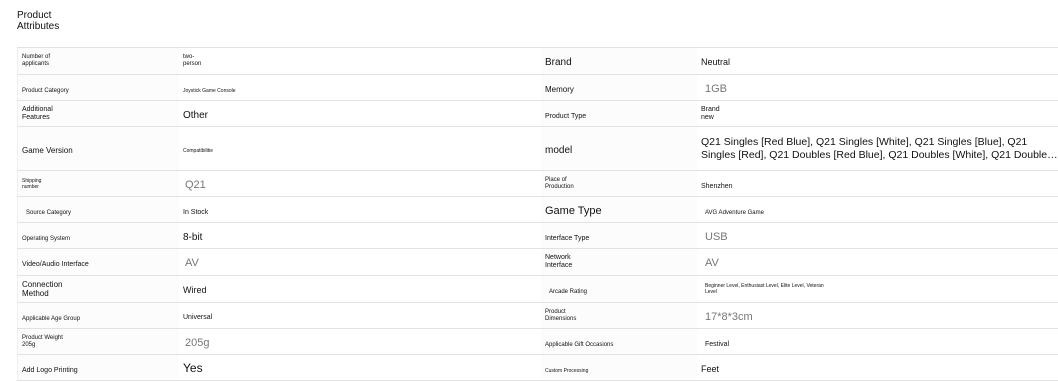 This screenshot has height=382, width=1058. I want to click on attr-value: Other, so click(360, 113).